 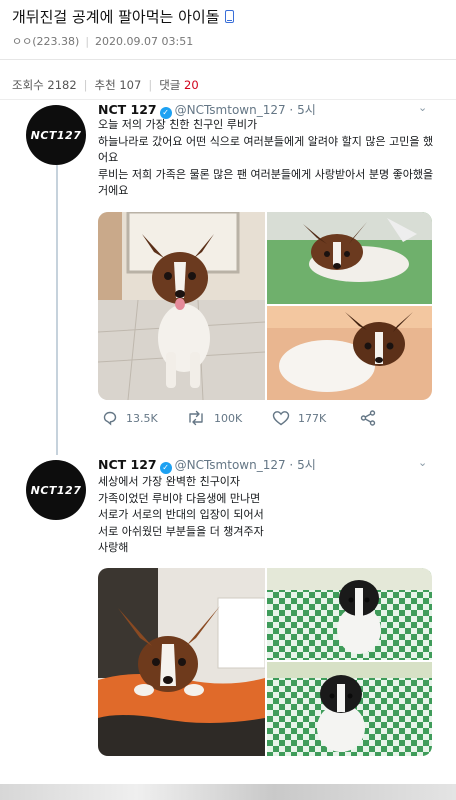 I want to click on post-meta: ㅇㅇ(223.38) | 2020.09.07 03:51, so click(x=102, y=41).